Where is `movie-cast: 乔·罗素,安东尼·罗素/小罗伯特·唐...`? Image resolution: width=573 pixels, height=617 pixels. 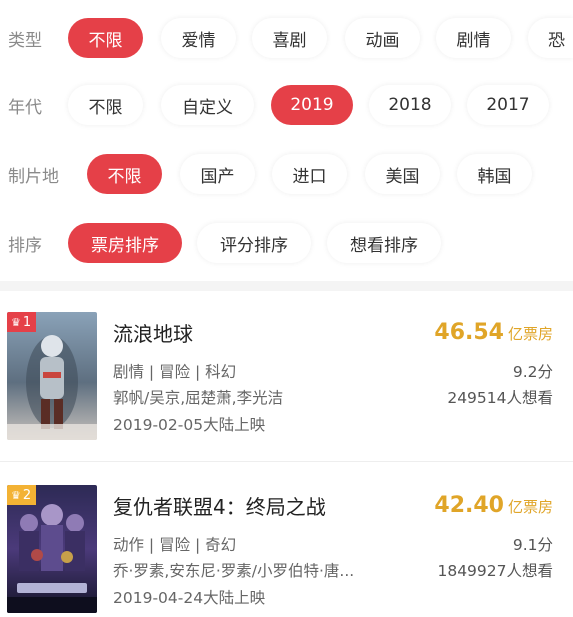
movie-cast: 乔·罗素,安东尼·罗素/小罗伯特·唐... is located at coordinates (234, 571).